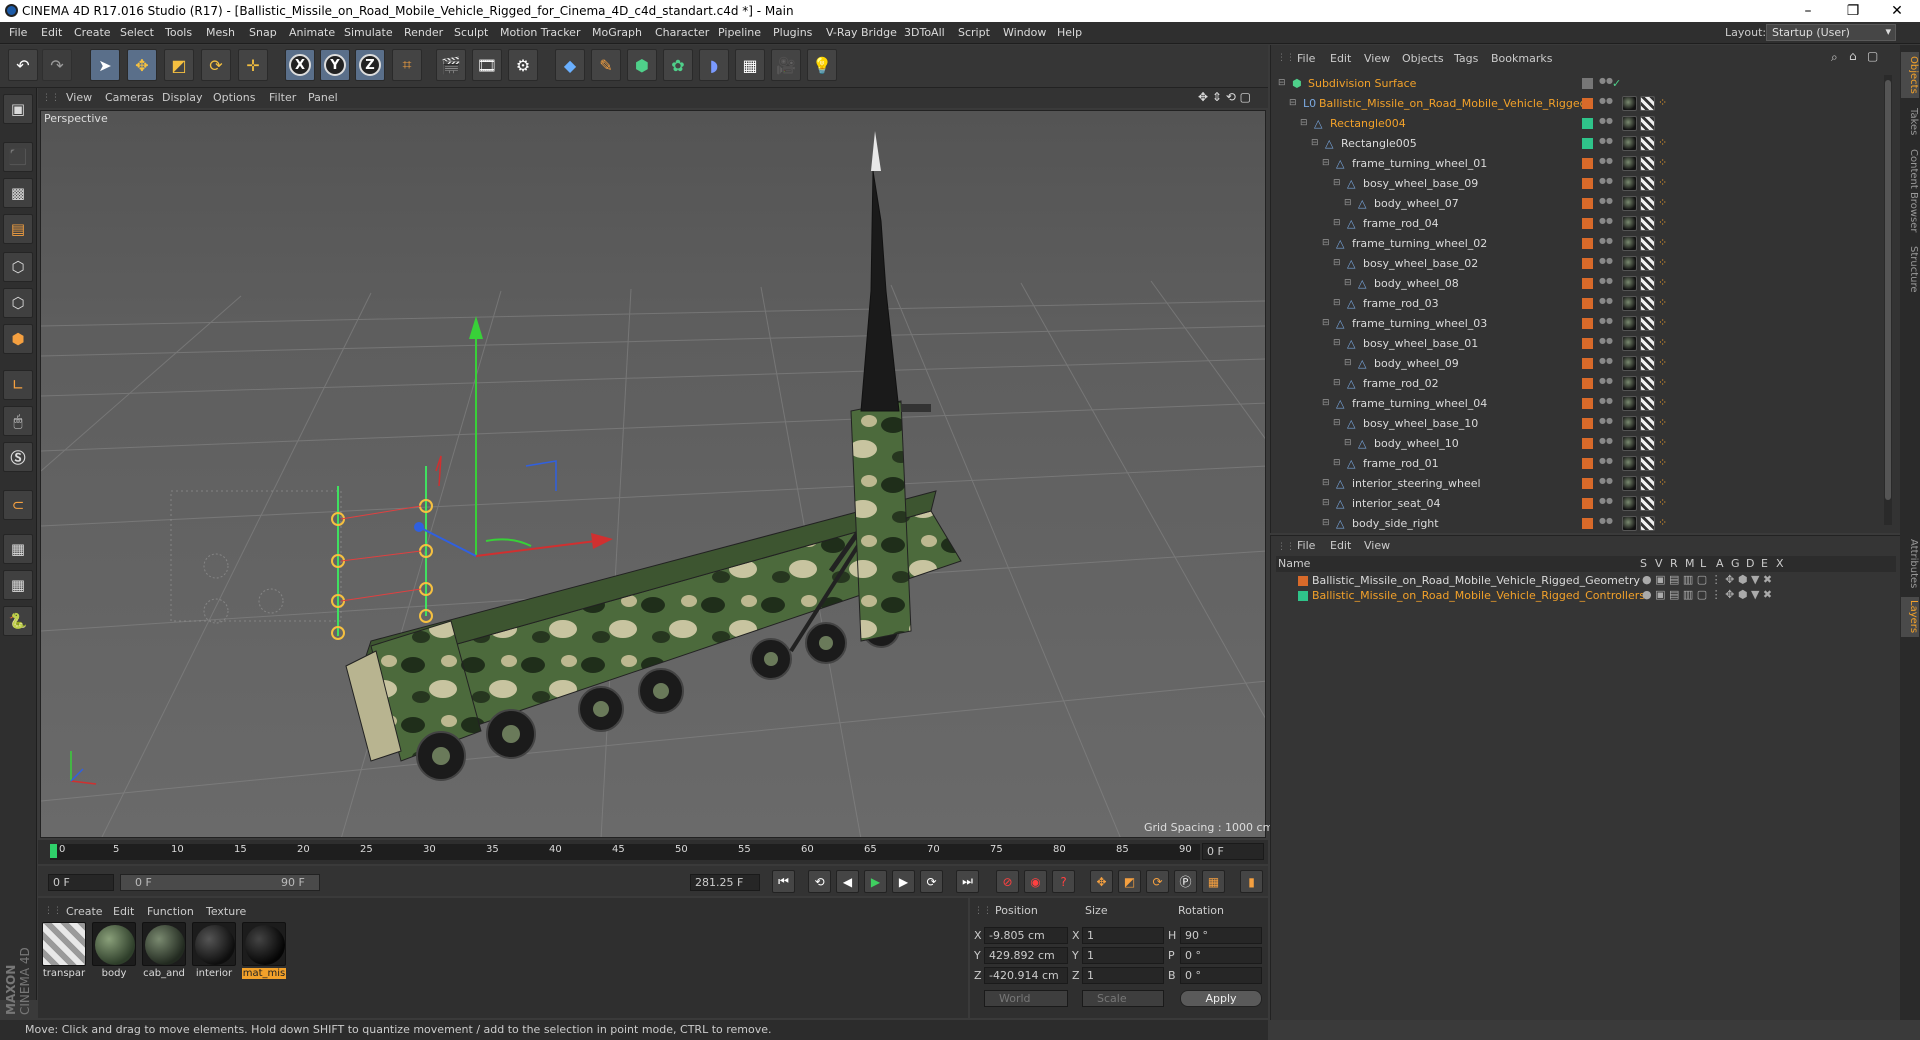 This screenshot has height=1040, width=1920. Describe the element at coordinates (1340, 545) in the screenshot. I see `layer-menu-edit: Edit` at that location.